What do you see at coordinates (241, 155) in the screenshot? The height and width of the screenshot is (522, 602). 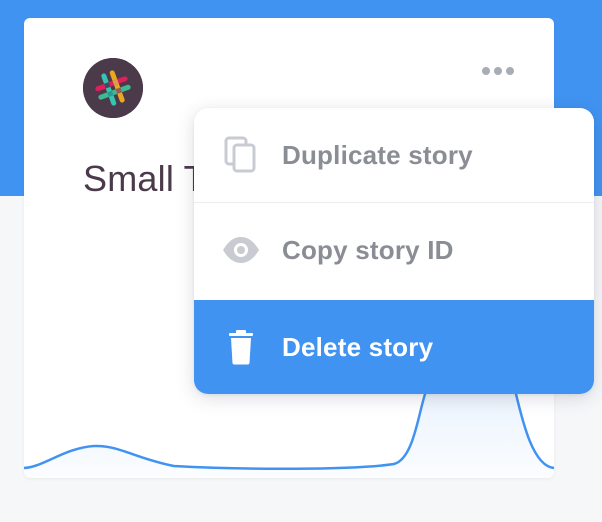 I see `copy-icon` at bounding box center [241, 155].